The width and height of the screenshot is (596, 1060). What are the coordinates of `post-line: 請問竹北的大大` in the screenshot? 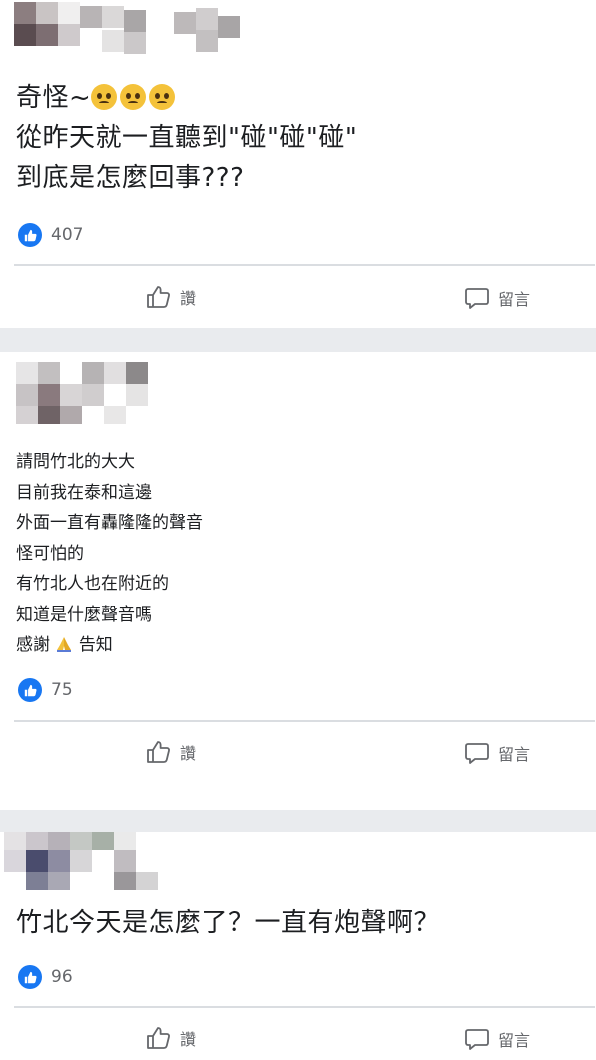 It's located at (75, 462).